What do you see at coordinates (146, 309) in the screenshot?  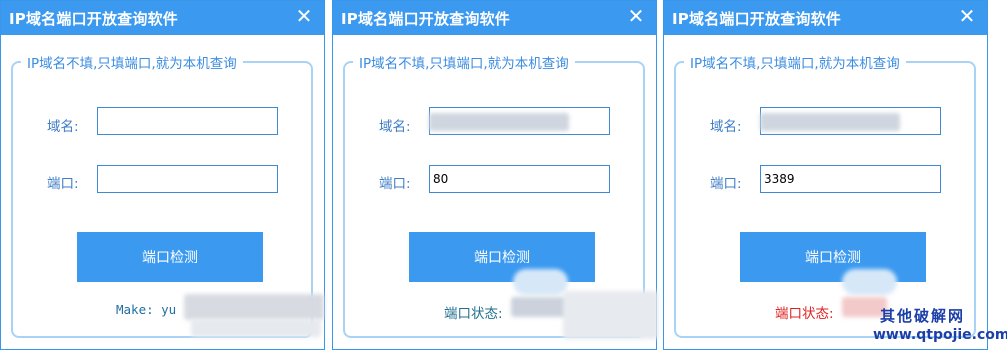 I see `status-text: Make: yu` at bounding box center [146, 309].